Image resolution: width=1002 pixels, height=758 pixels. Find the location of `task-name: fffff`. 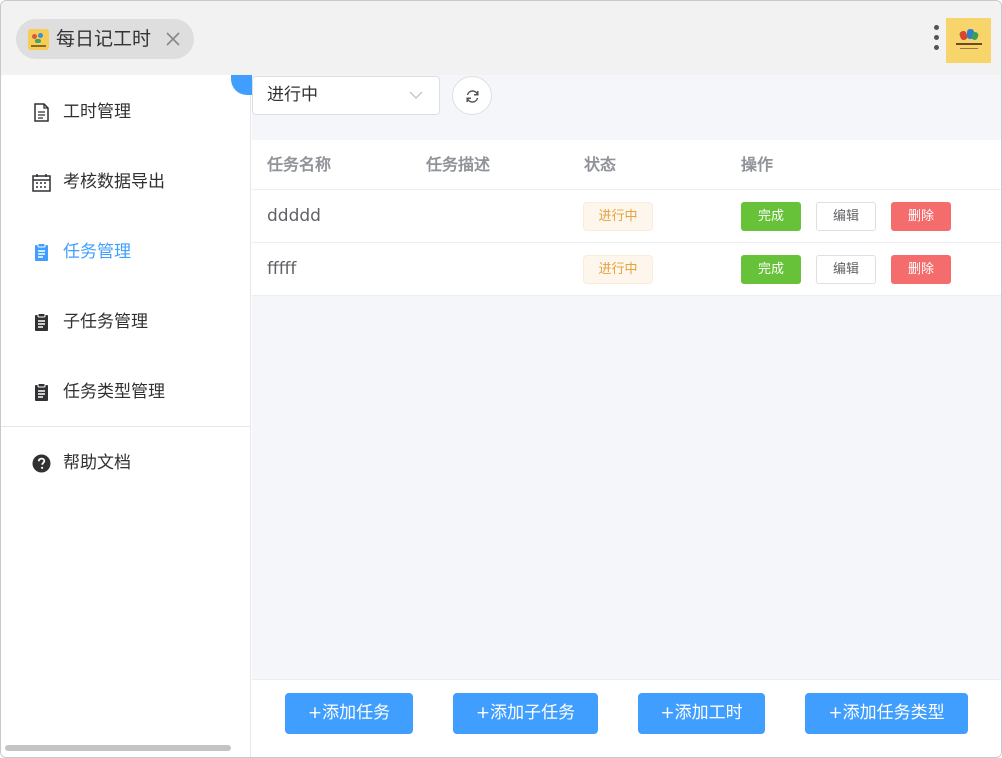

task-name: fffff is located at coordinates (282, 269).